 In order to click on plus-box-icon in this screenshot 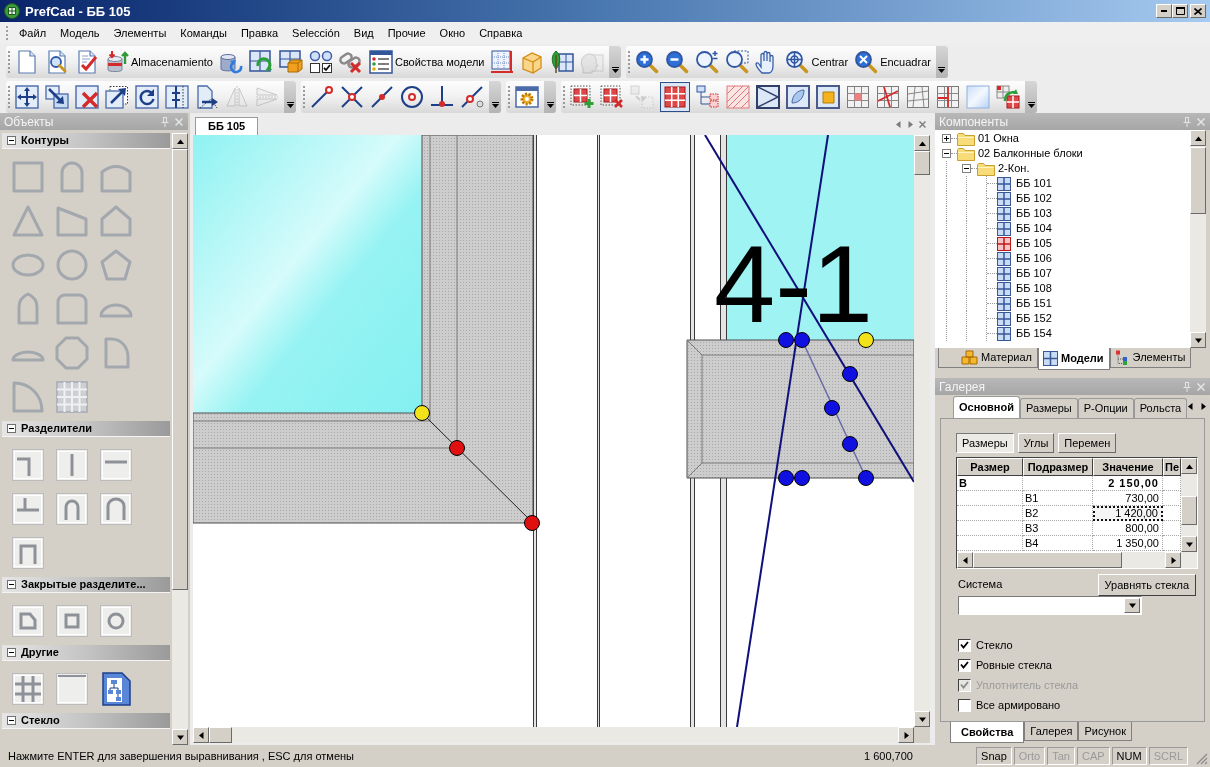, I will do `click(946, 138)`.